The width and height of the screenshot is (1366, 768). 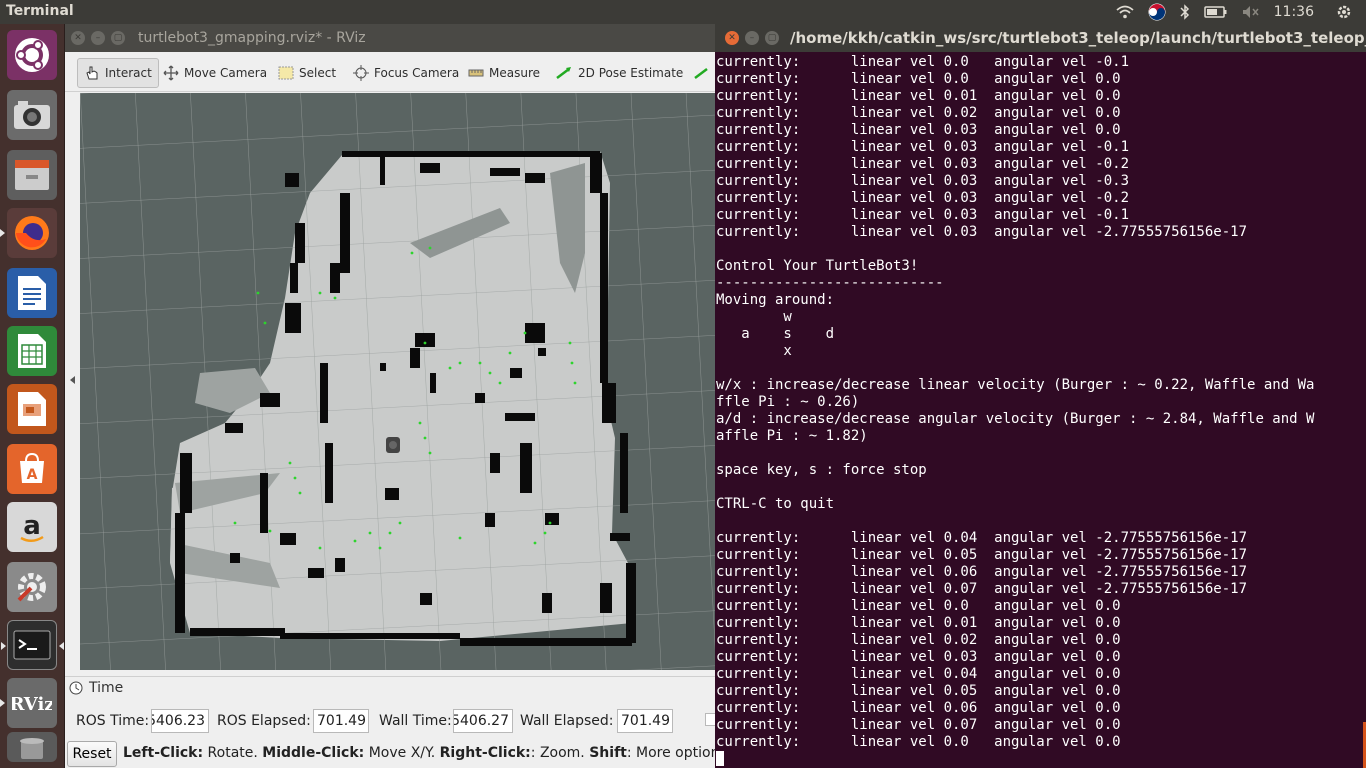 I want to click on libreoffice-calc-icon, so click(x=32, y=351).